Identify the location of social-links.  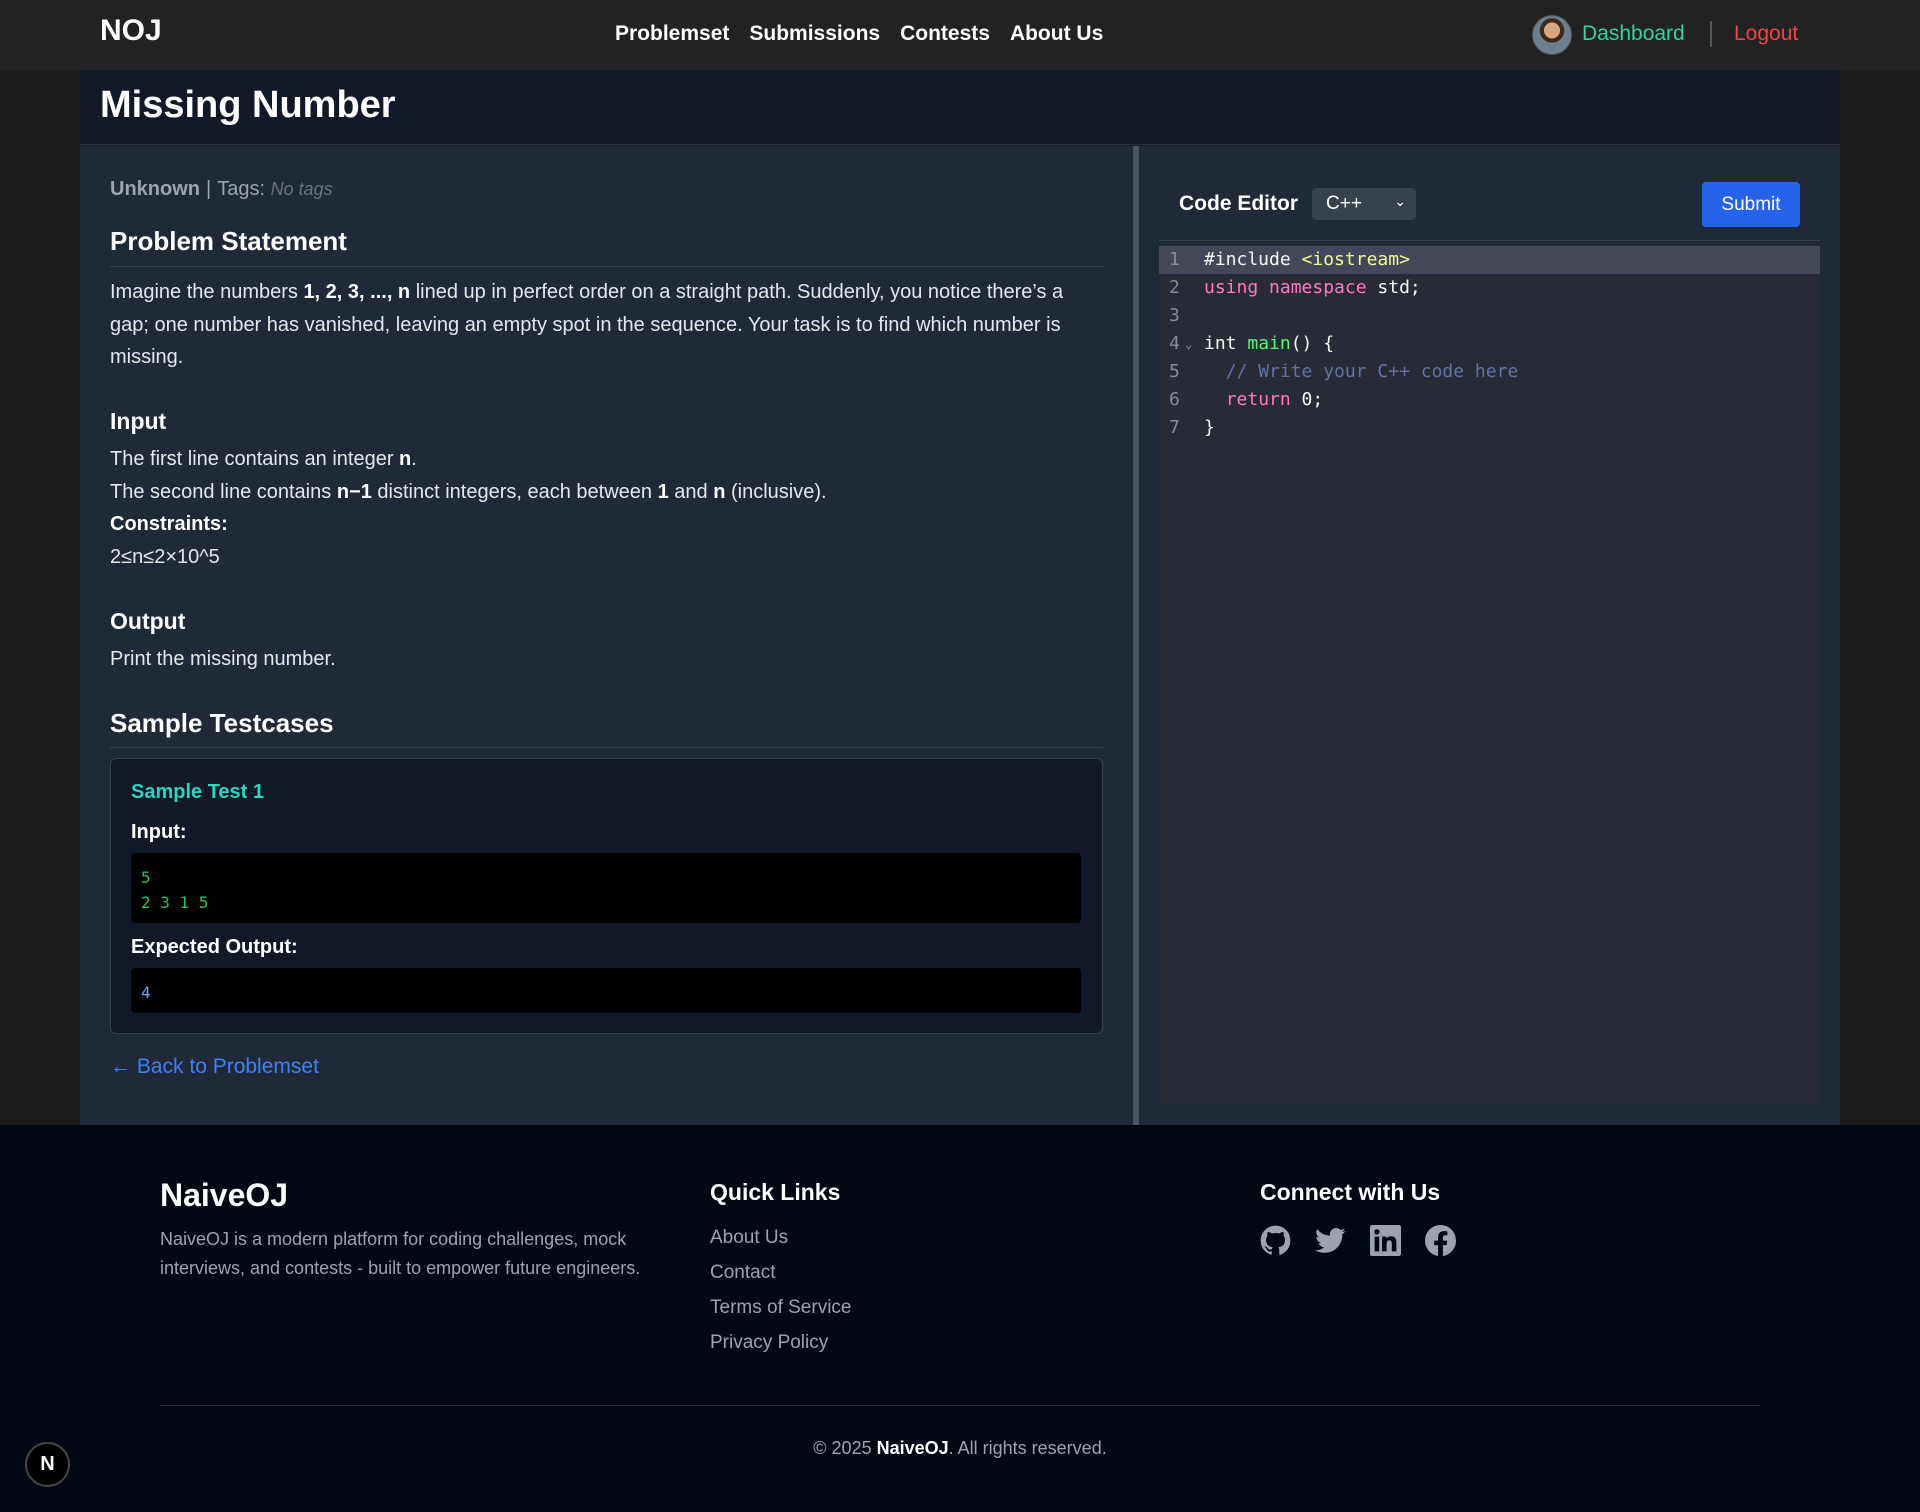
(1358, 1240).